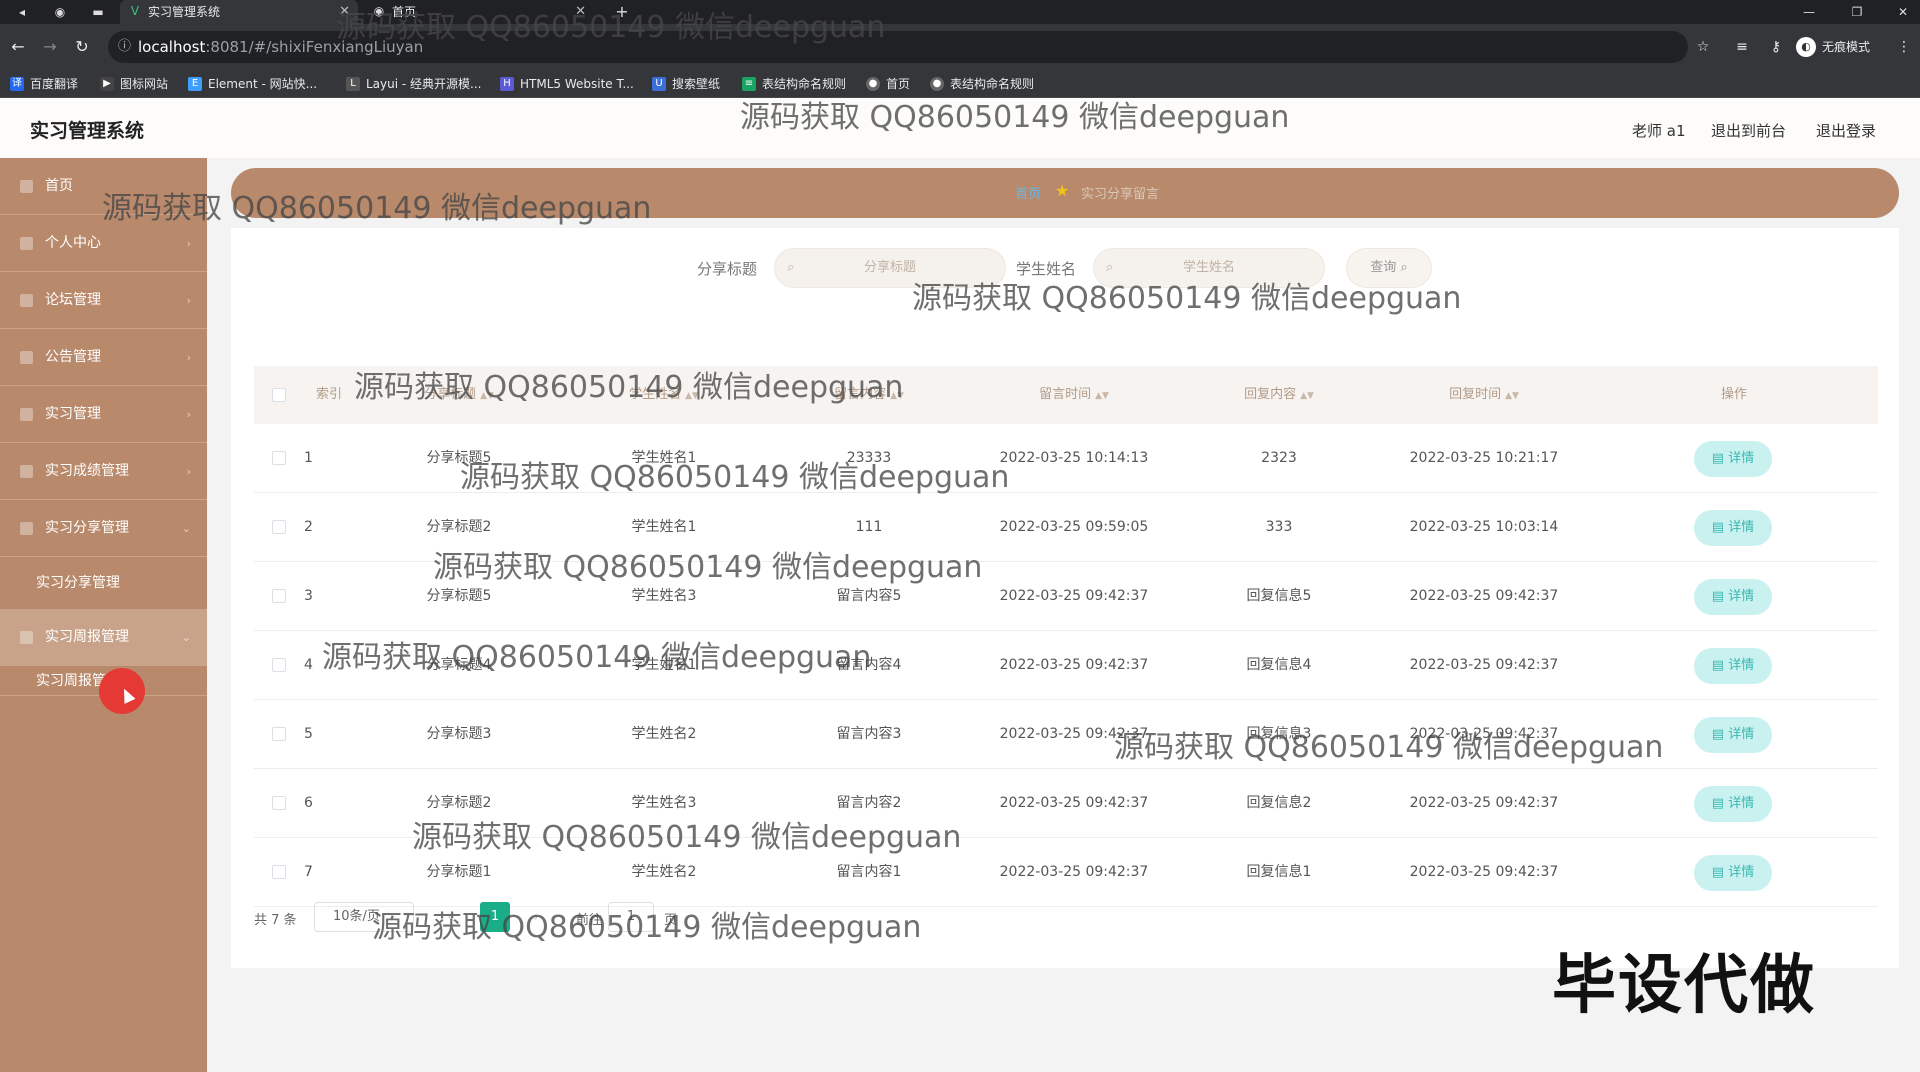 The width and height of the screenshot is (1920, 1072). I want to click on cell-reply: 333, so click(1279, 527).